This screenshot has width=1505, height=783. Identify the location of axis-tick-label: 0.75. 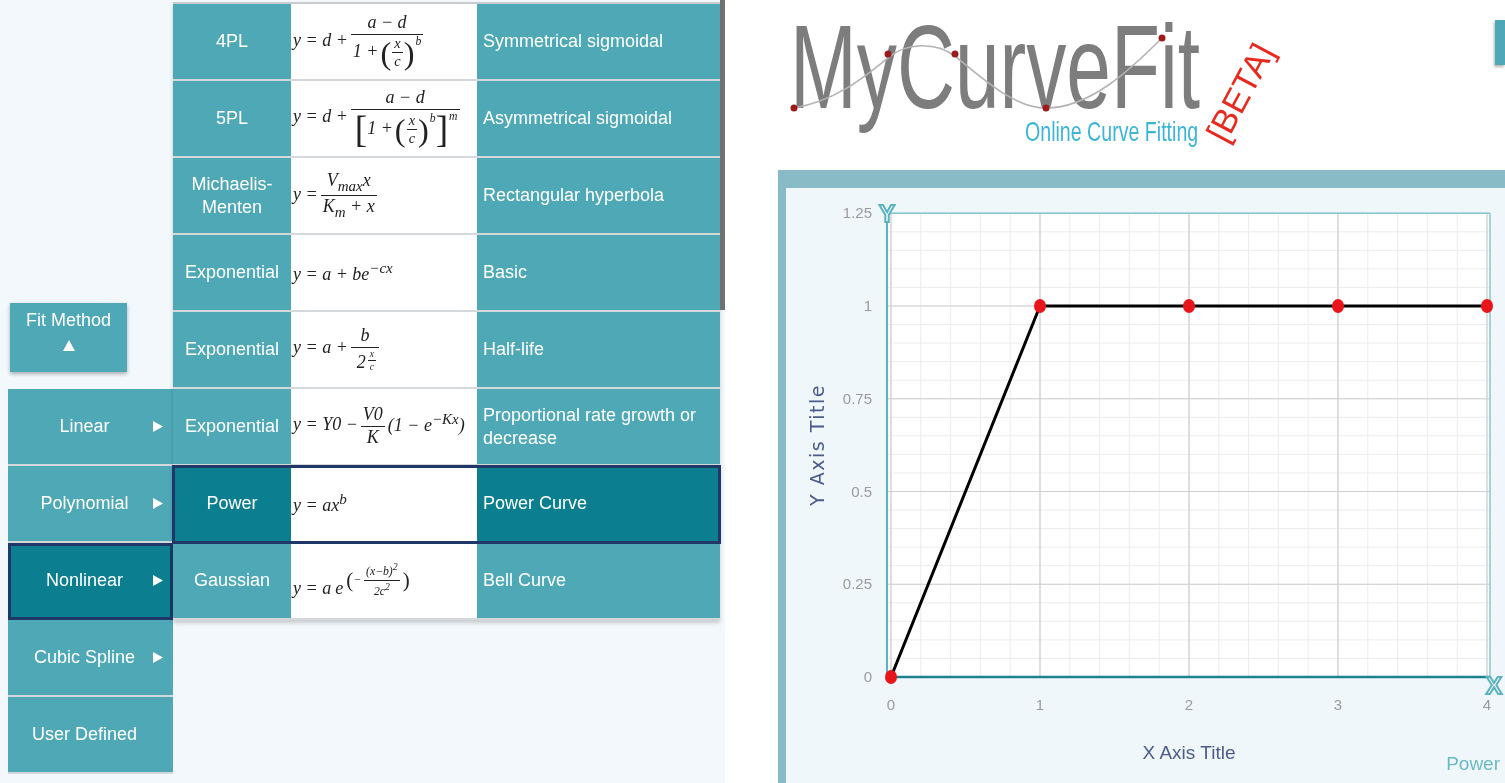
(857, 398).